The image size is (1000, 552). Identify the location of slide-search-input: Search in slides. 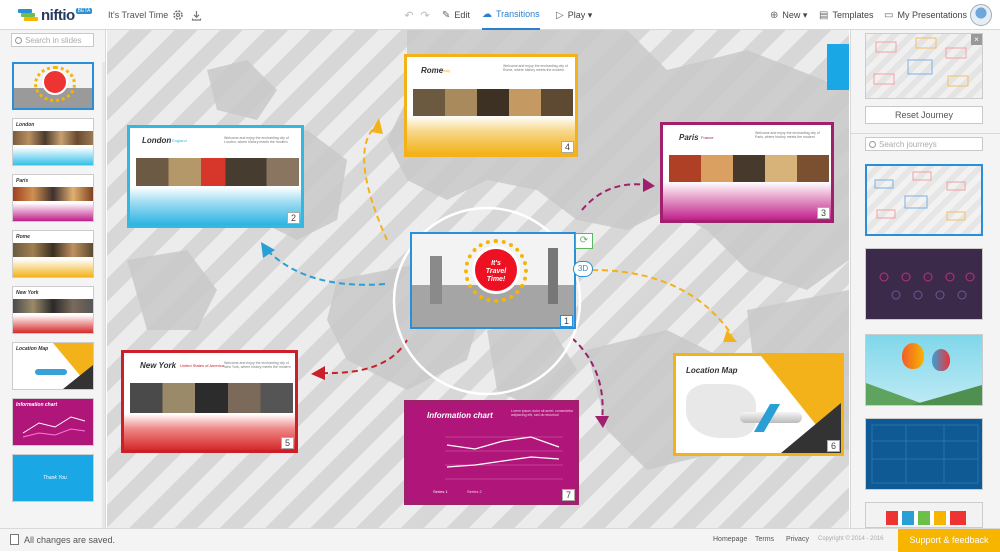
(52, 40).